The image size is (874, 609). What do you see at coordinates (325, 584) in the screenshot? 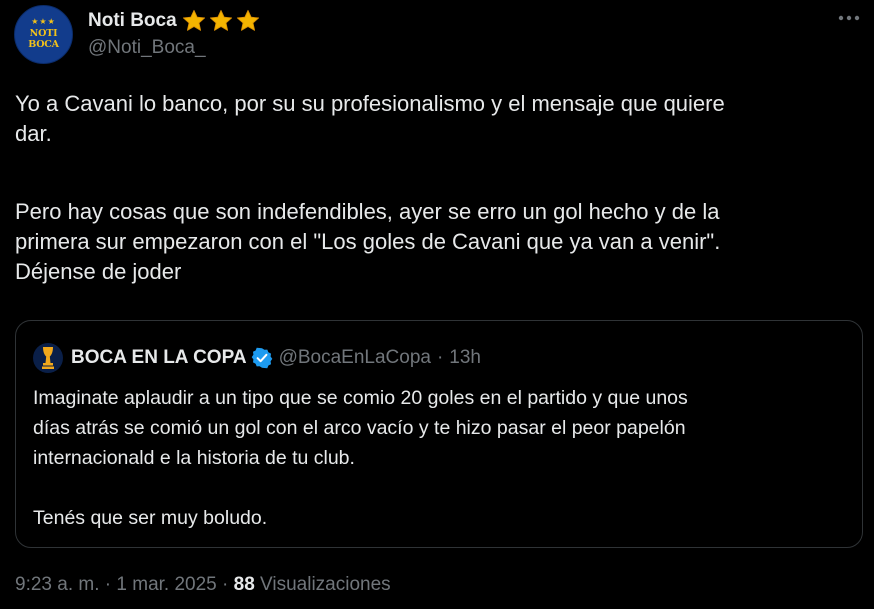
I see `views-label: Visualizaciones` at bounding box center [325, 584].